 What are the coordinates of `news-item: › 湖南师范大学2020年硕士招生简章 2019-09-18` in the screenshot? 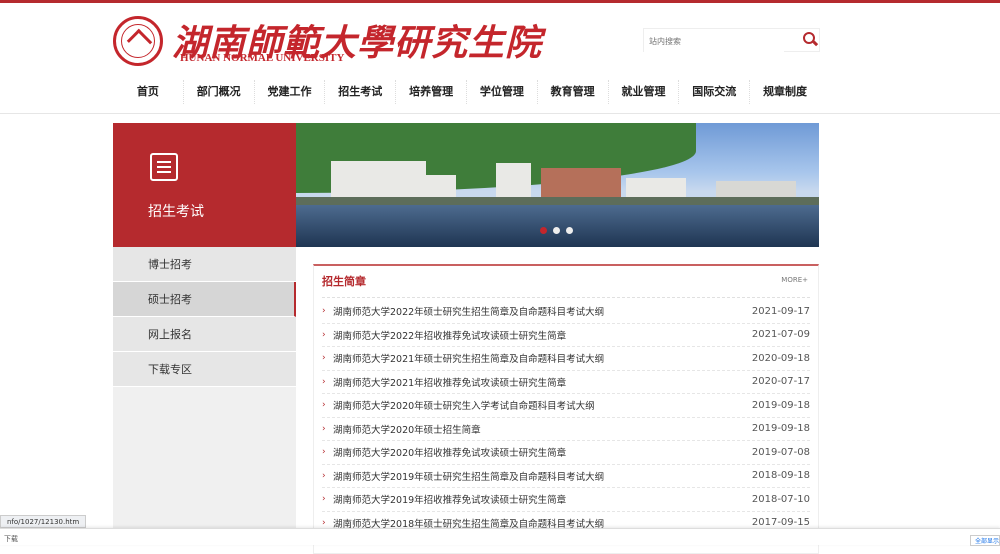 It's located at (566, 429).